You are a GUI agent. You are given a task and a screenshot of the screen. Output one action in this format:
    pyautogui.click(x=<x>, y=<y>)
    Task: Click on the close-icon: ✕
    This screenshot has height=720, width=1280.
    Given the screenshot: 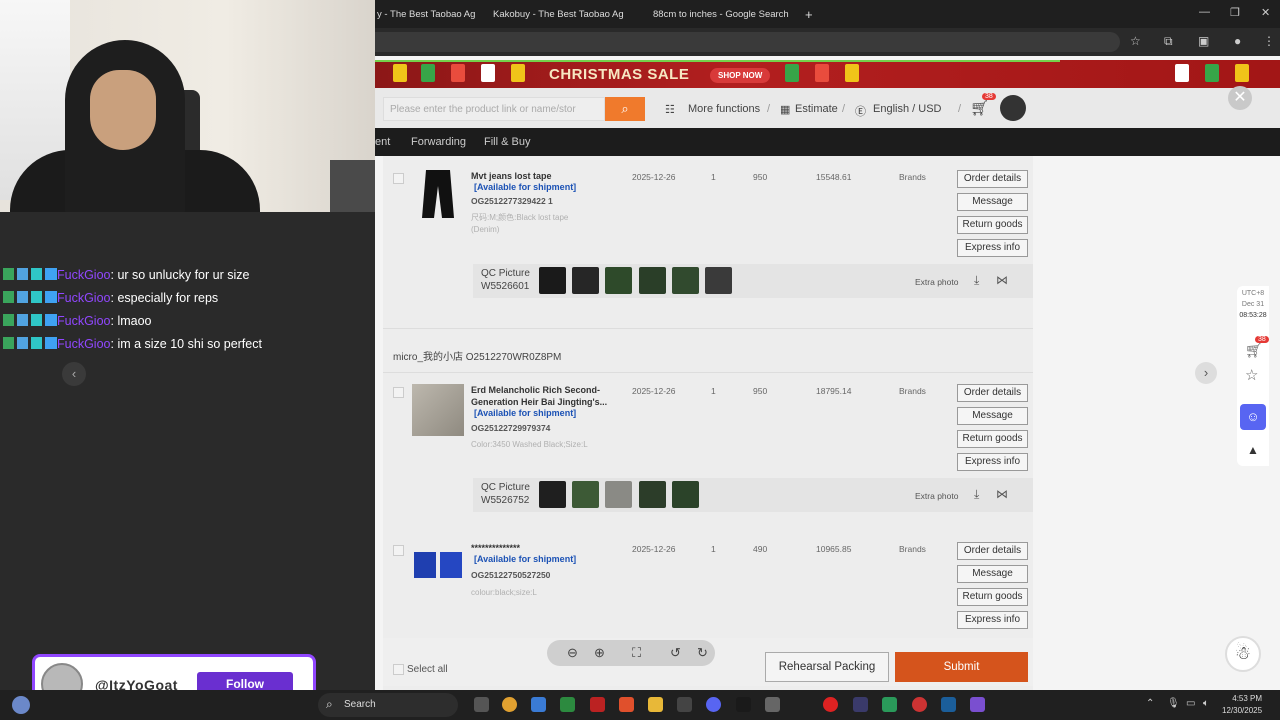 What is the action you would take?
    pyautogui.click(x=1240, y=98)
    